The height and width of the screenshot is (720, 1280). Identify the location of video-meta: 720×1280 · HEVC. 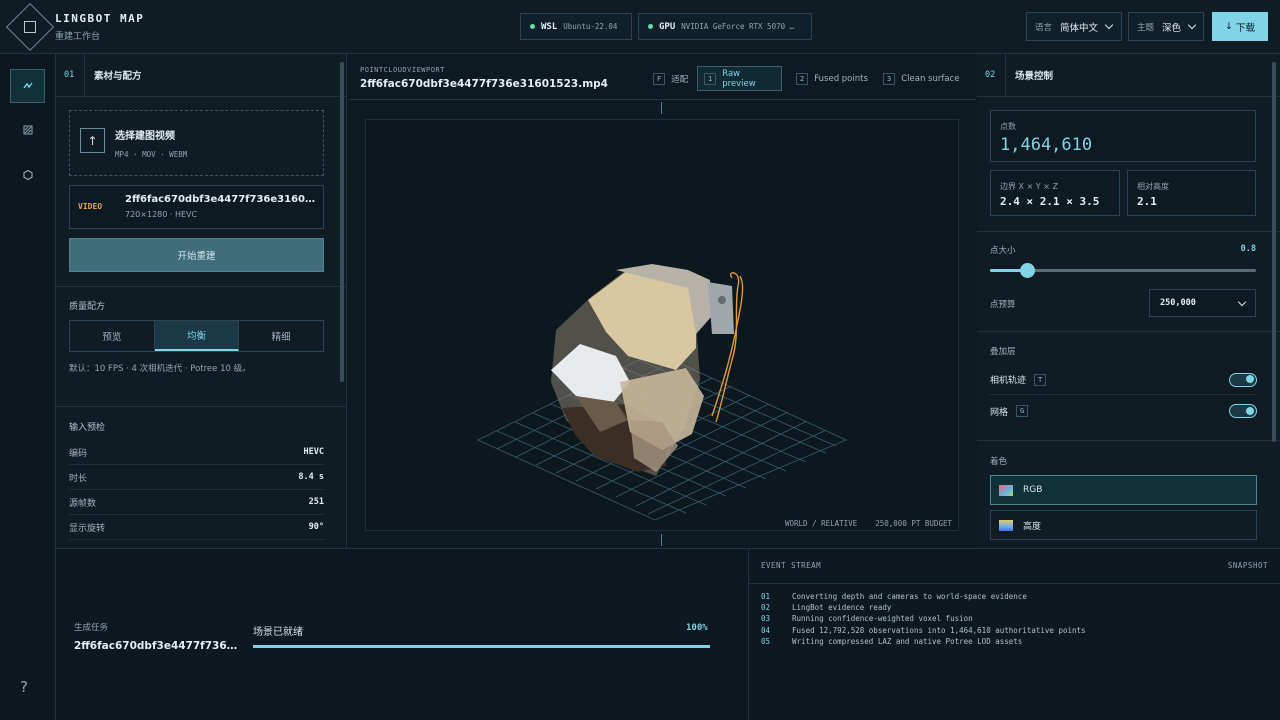
(161, 214).